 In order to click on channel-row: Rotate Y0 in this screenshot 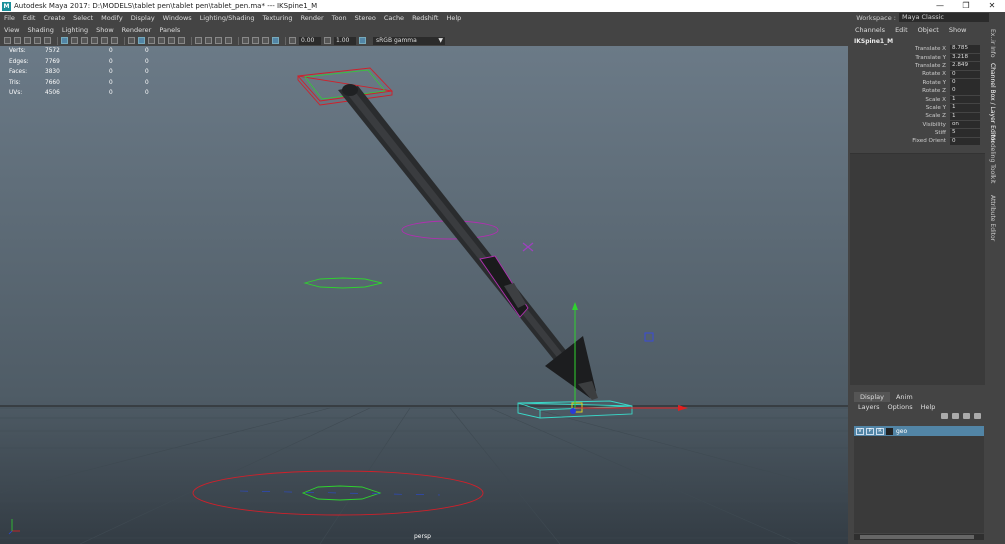, I will do `click(917, 83)`.